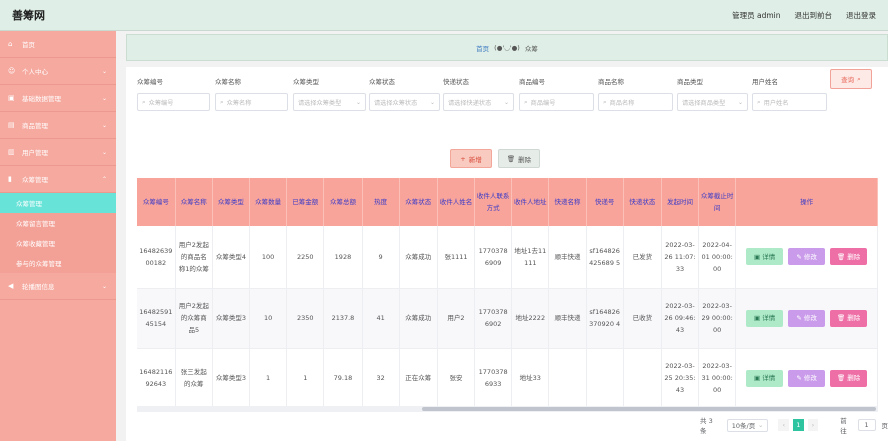  What do you see at coordinates (58, 263) in the screenshot?
I see `sidebar-subitem-participated: 参与的众筹管理` at bounding box center [58, 263].